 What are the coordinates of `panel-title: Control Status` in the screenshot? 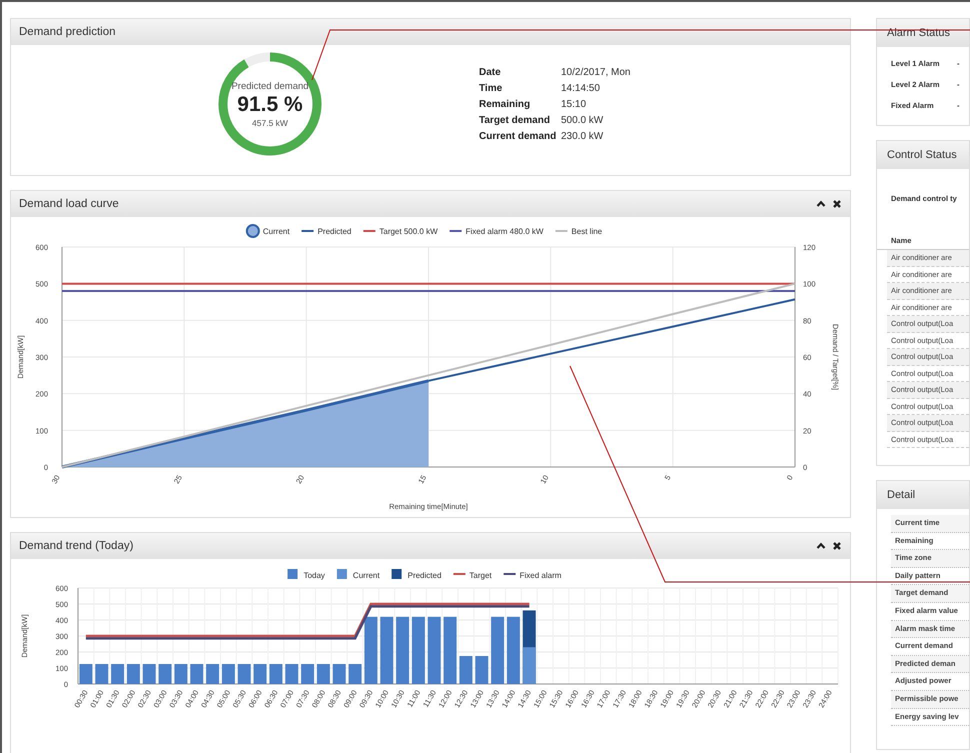 It's located at (922, 155).